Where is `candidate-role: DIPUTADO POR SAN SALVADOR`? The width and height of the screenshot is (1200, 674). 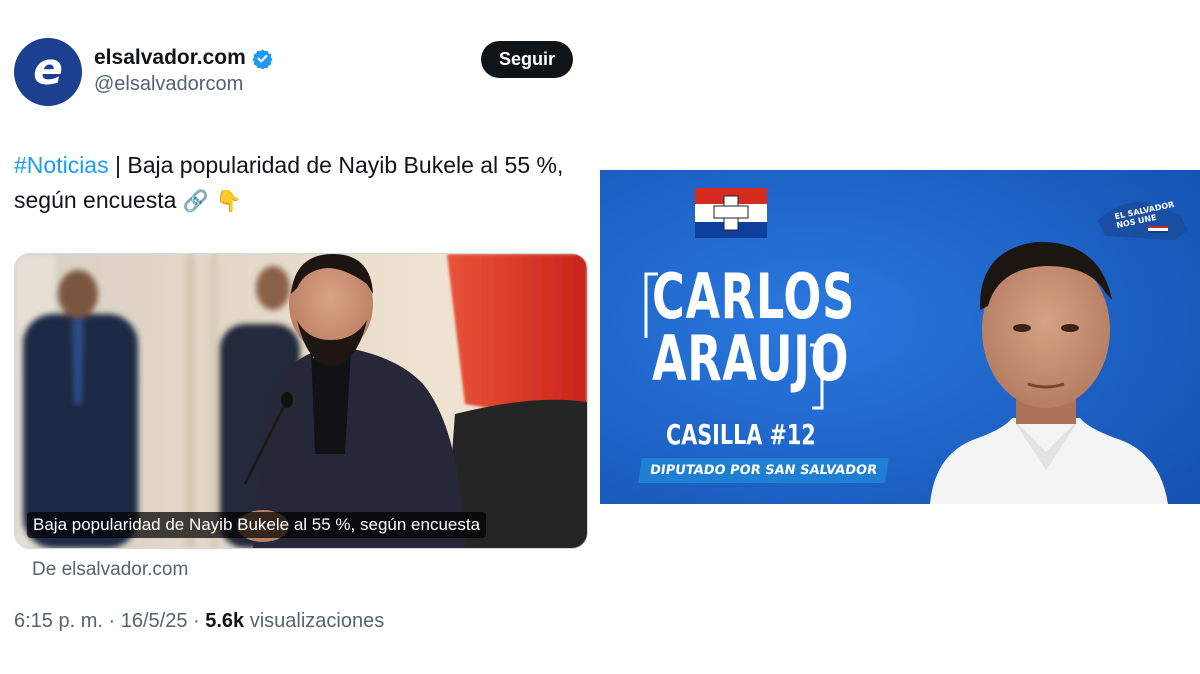
candidate-role: DIPUTADO POR SAN SALVADOR is located at coordinates (763, 470).